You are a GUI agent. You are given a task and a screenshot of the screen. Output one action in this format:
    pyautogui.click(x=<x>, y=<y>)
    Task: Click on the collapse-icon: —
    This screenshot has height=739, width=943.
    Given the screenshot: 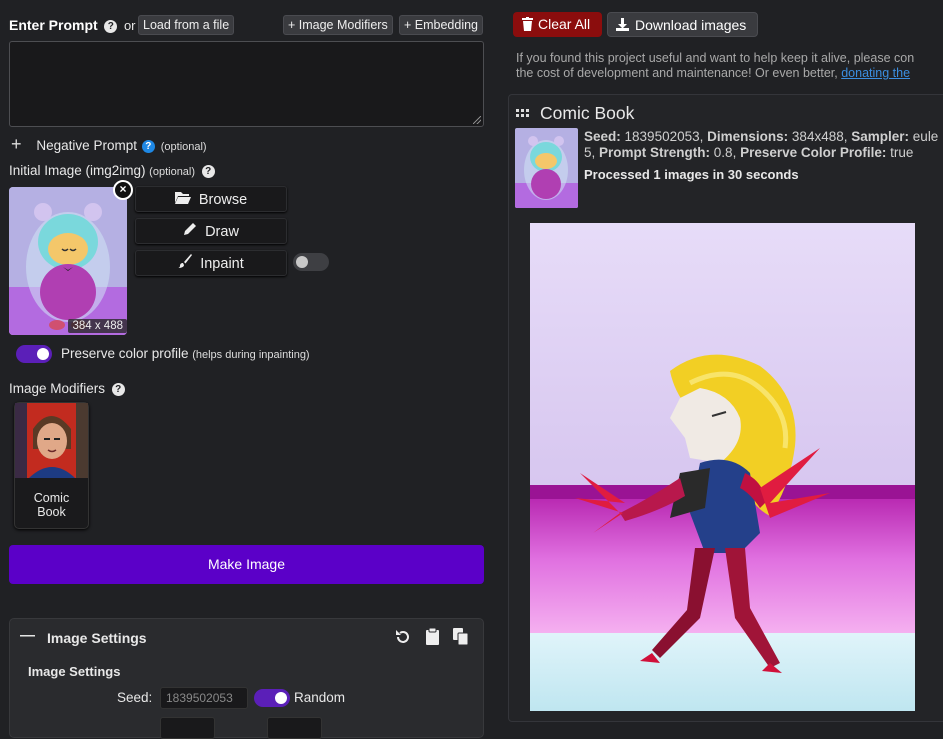 What is the action you would take?
    pyautogui.click(x=27, y=635)
    